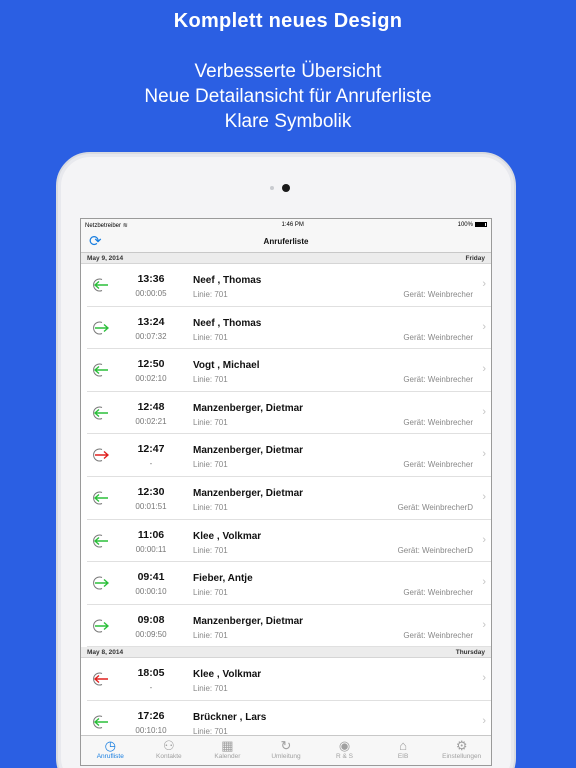 This screenshot has width=576, height=768. Describe the element at coordinates (151, 449) in the screenshot. I see `call-time: 12:47` at that location.